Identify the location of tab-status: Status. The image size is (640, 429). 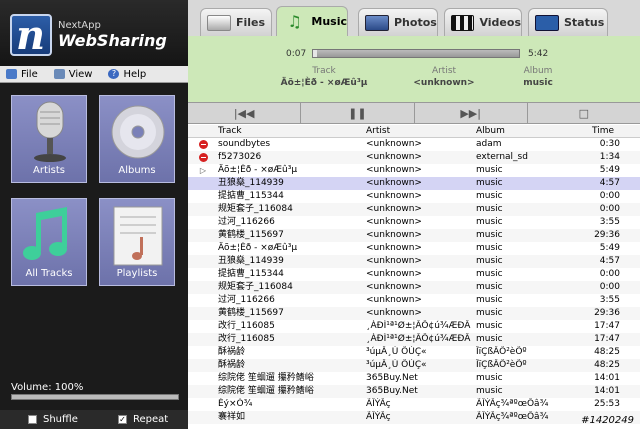
(568, 22).